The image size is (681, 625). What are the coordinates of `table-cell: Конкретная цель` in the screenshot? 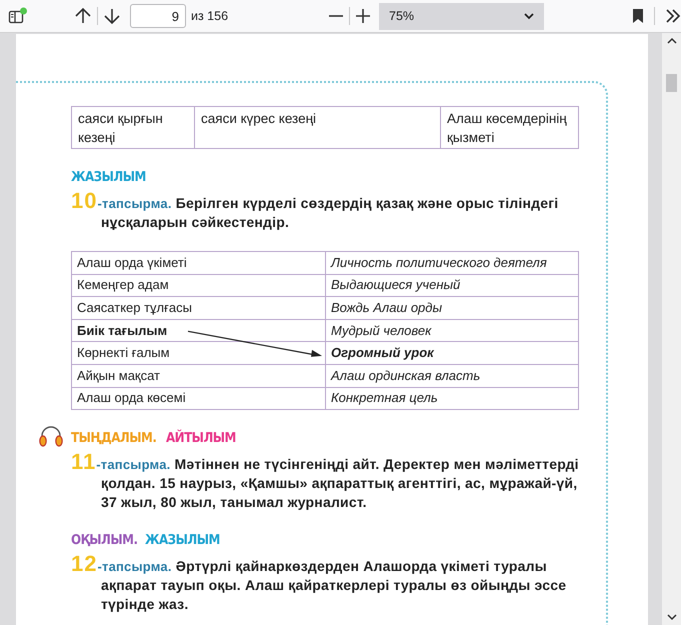 It's located at (452, 398).